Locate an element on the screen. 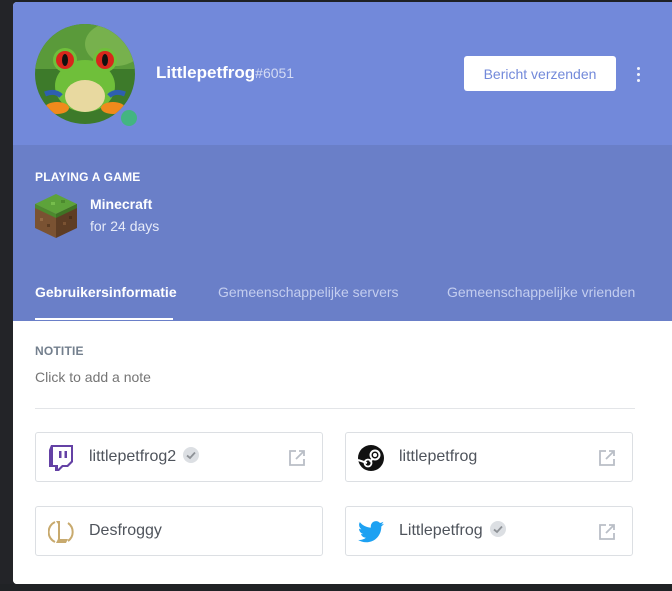 Image resolution: width=672 pixels, height=591 pixels. more-options-icon is located at coordinates (638, 74).